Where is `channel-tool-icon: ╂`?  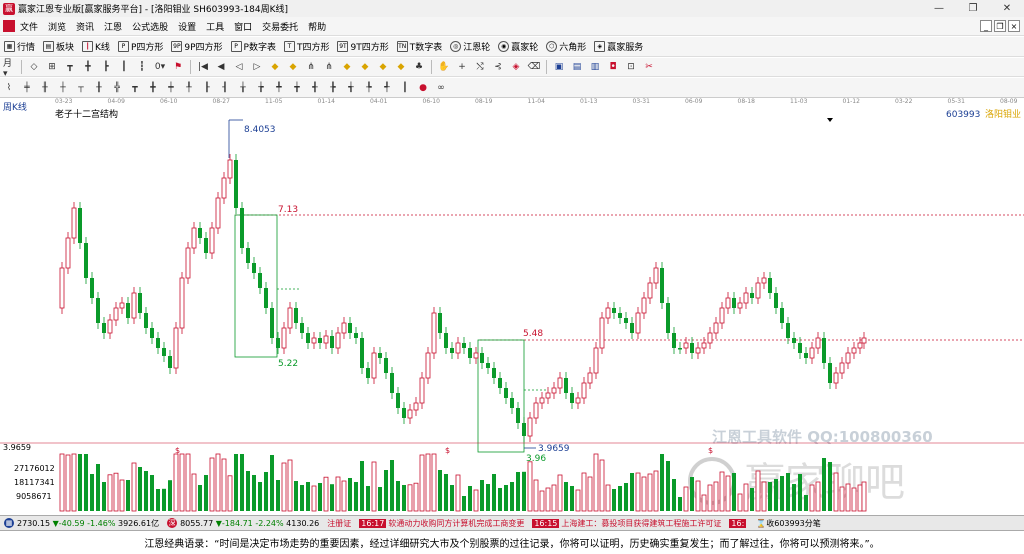
channel-tool-icon: ╂ is located at coordinates (99, 88).